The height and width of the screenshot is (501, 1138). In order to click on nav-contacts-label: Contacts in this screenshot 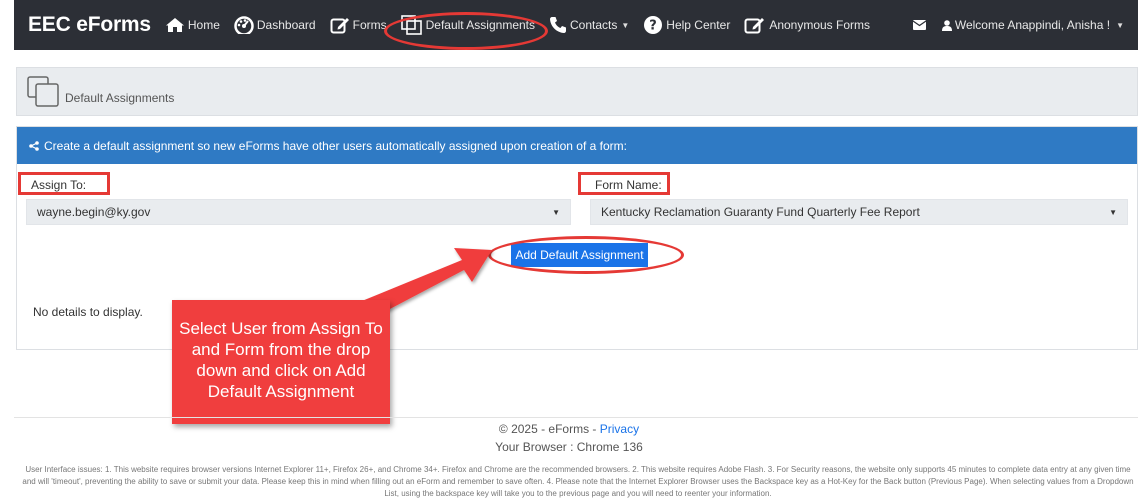, I will do `click(594, 25)`.